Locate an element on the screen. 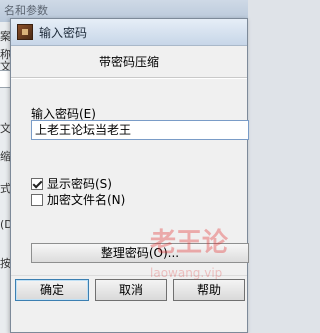 The width and height of the screenshot is (320, 333). encrypt-filenames-option: 加密文件名(N) is located at coordinates (78, 199).